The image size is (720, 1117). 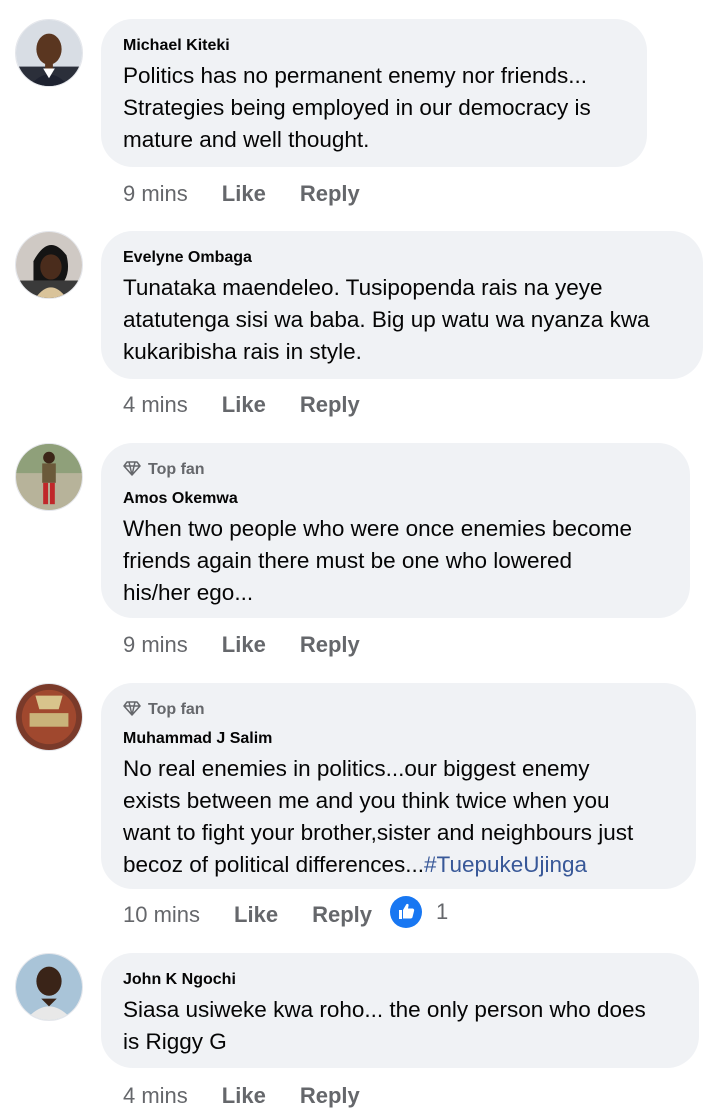 What do you see at coordinates (505, 864) in the screenshot?
I see `hashtag-link: #TuepukeUjinga` at bounding box center [505, 864].